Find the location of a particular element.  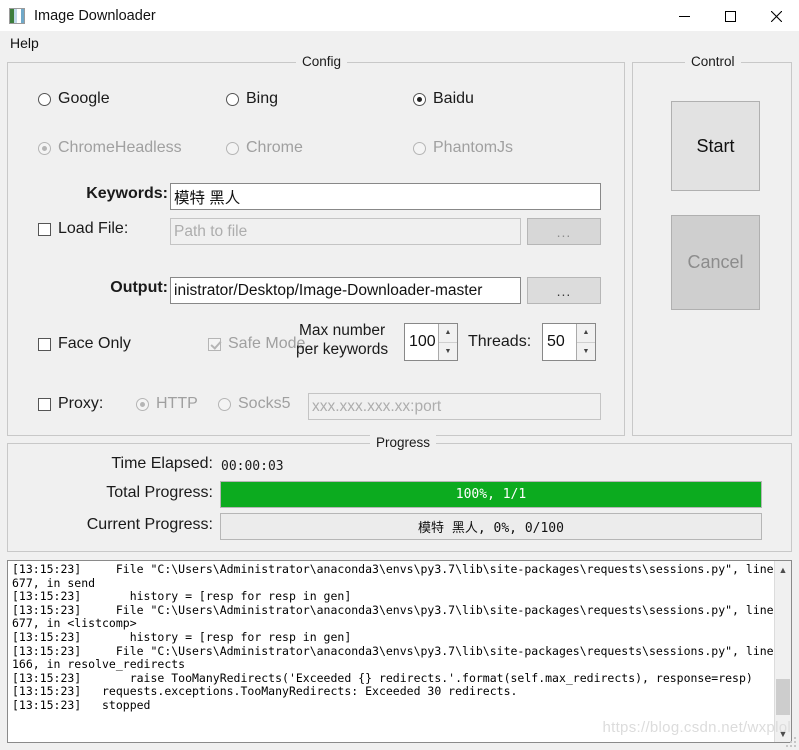

load-file-checkbox: Load File: is located at coordinates (83, 229).